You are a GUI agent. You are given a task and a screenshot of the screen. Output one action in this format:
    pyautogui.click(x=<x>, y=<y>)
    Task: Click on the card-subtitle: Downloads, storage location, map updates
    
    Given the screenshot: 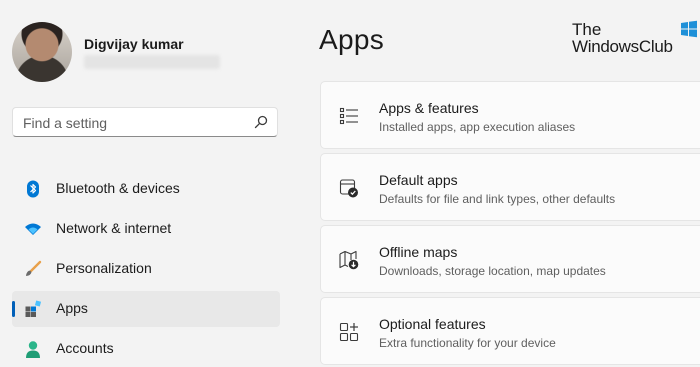 What is the action you would take?
    pyautogui.click(x=492, y=271)
    